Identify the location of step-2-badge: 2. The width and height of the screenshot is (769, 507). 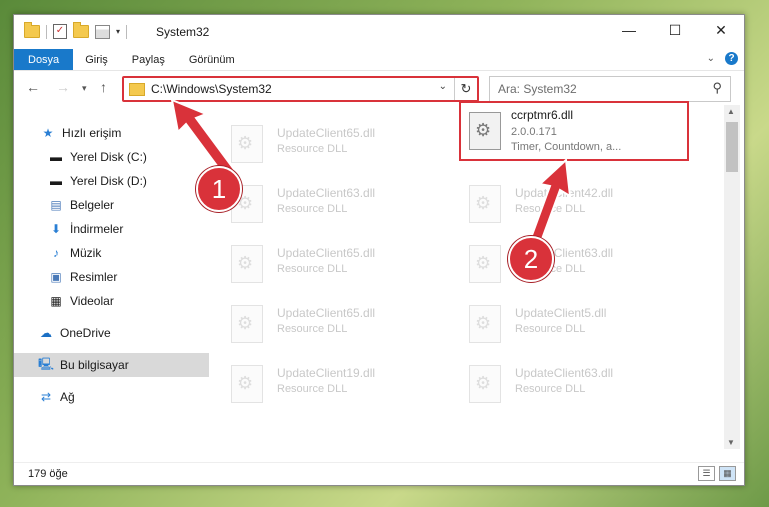
(531, 259).